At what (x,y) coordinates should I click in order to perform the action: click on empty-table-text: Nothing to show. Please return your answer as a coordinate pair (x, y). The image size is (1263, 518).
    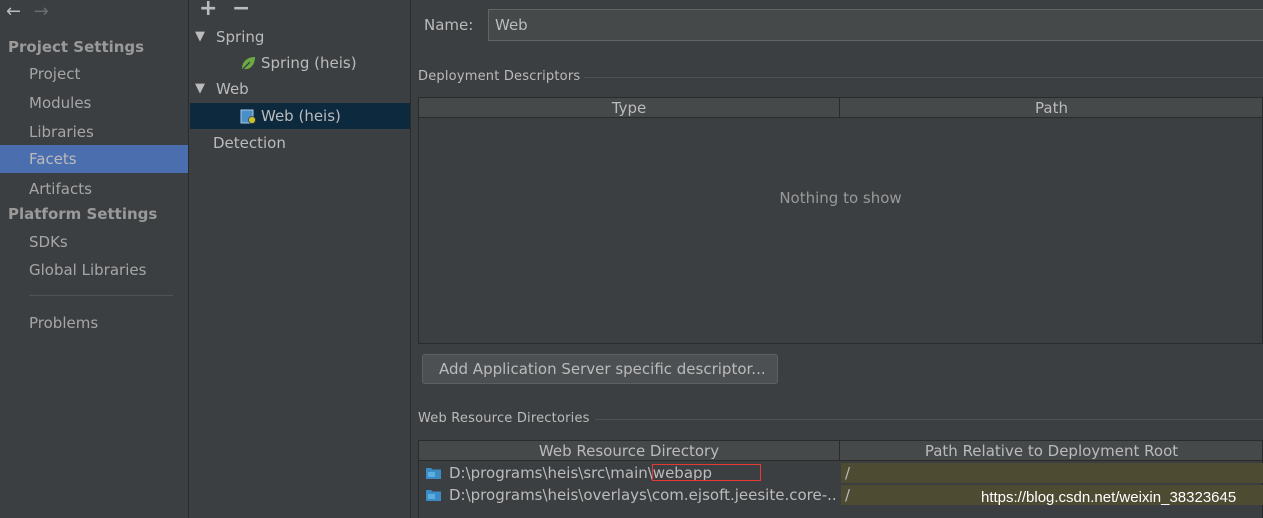
    Looking at the image, I should click on (840, 198).